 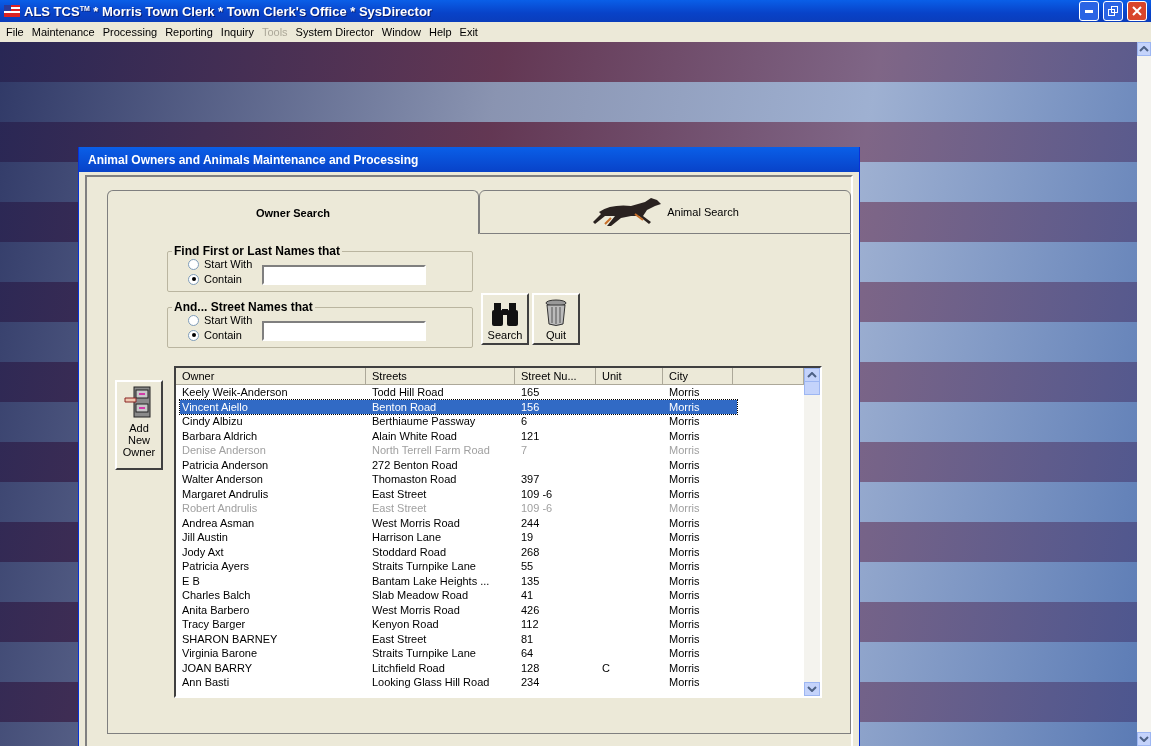 I want to click on menu-item: Reporting, so click(x=189, y=32).